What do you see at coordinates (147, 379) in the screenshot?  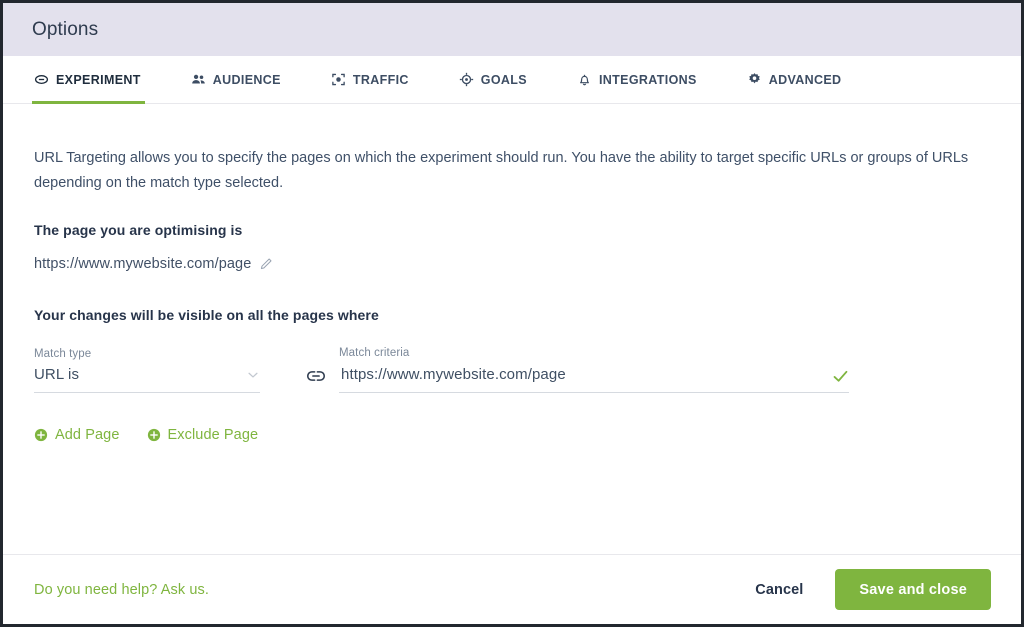 I see `match-type-select: URL is` at bounding box center [147, 379].